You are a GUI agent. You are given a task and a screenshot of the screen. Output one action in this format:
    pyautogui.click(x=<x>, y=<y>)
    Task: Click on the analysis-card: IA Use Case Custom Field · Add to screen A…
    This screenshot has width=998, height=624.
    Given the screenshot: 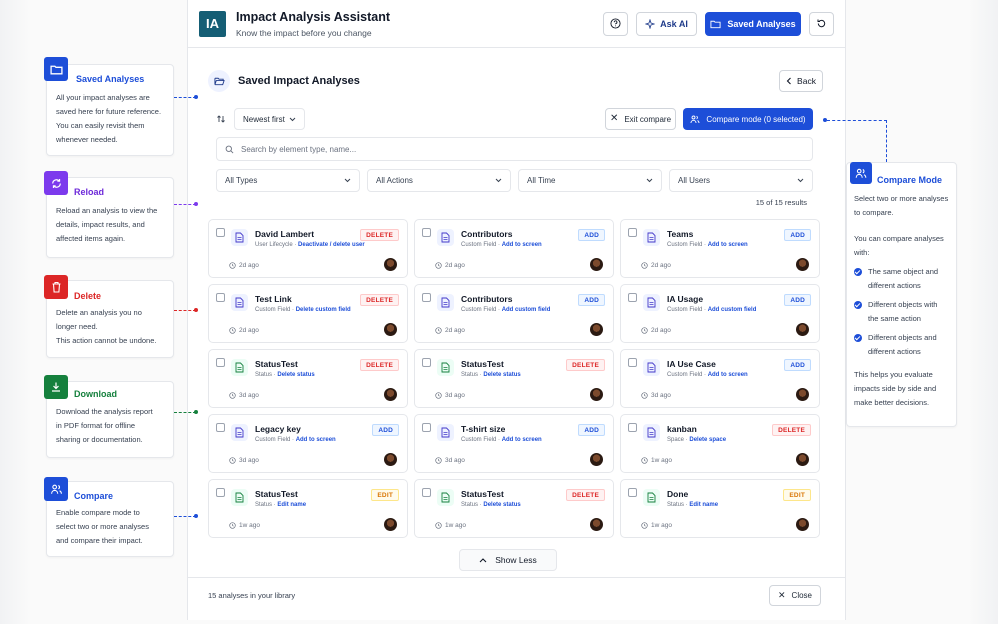 What is the action you would take?
    pyautogui.click(x=720, y=378)
    